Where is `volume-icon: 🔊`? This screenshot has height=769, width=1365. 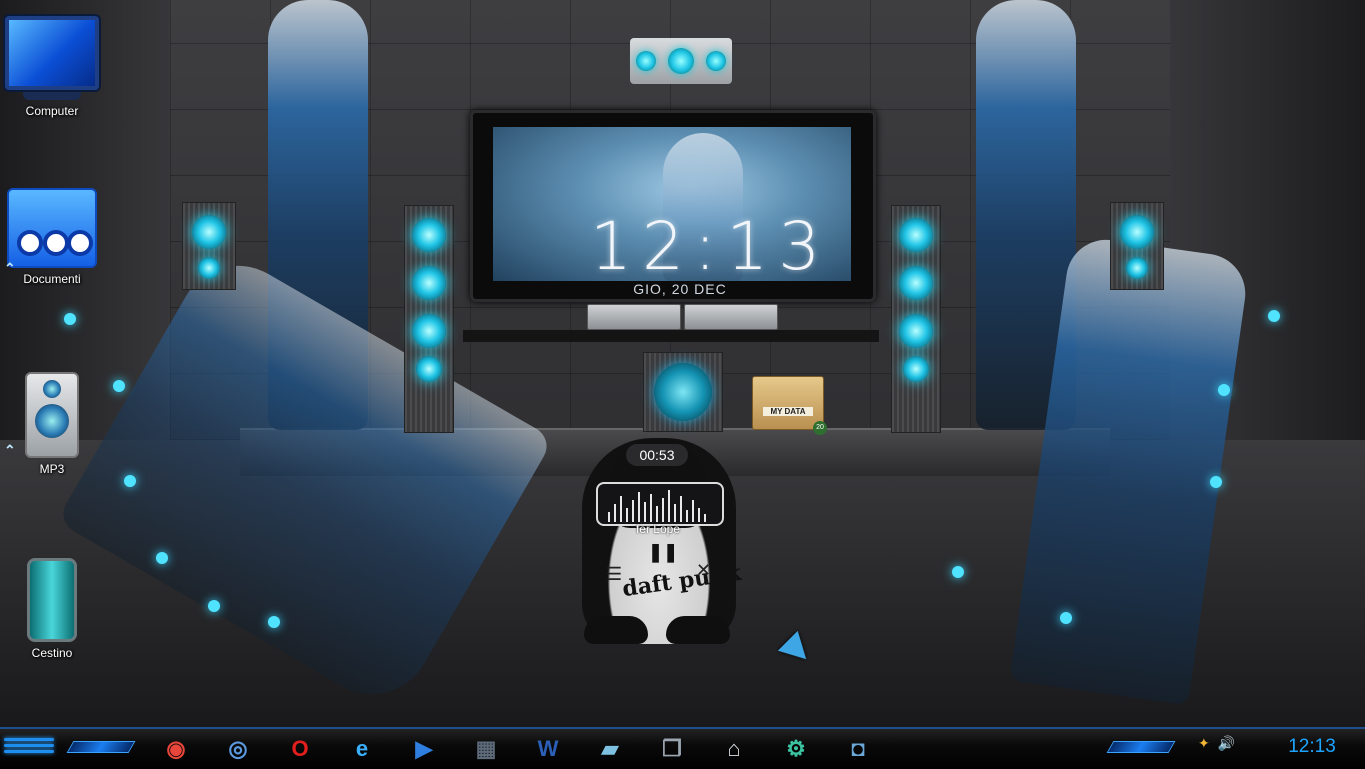
volume-icon: 🔊 is located at coordinates (1226, 743).